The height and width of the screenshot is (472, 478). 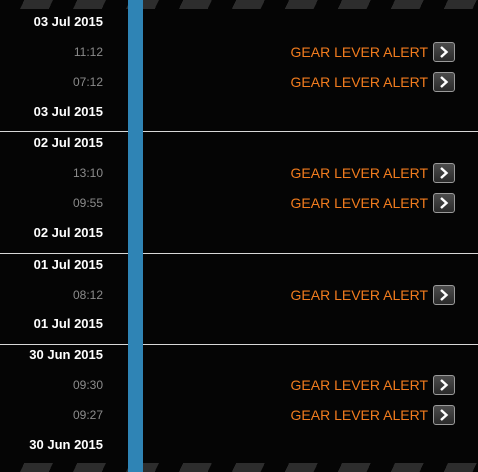 I want to click on group-date-bottom: 30 Jun 2015, so click(x=66, y=444).